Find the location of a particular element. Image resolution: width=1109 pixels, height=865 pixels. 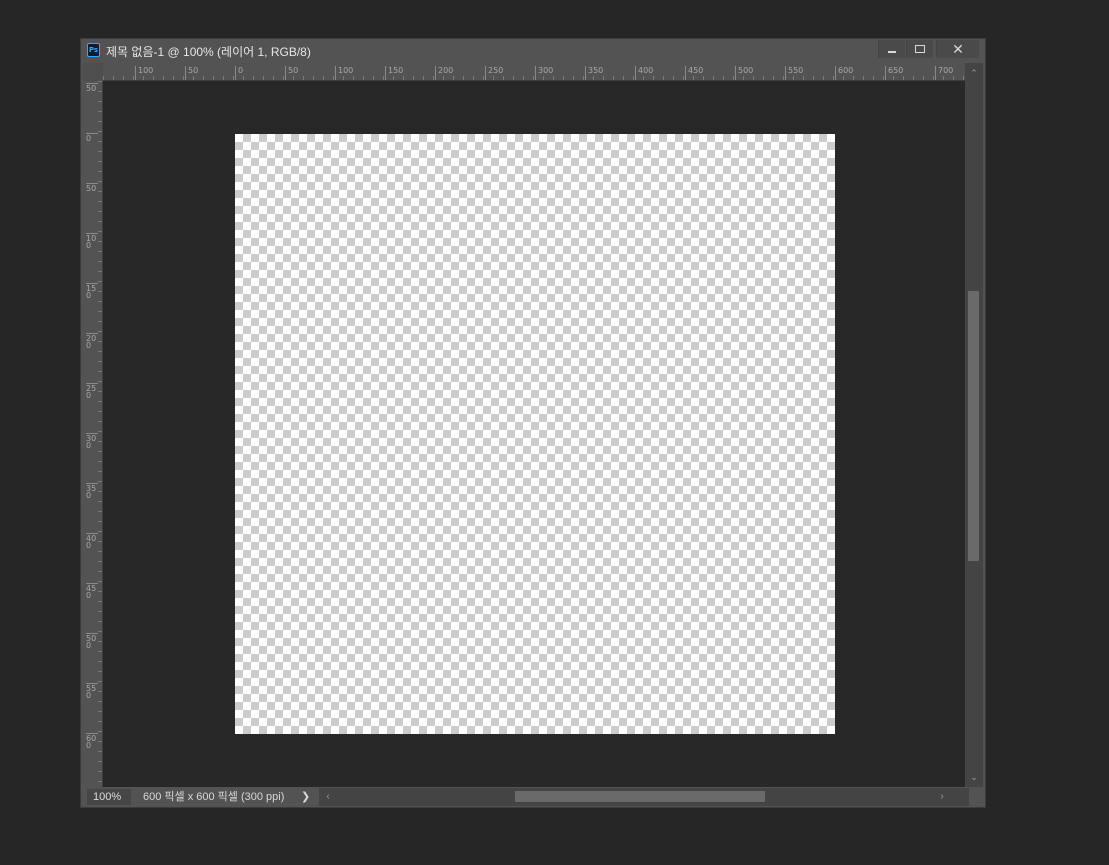

ruler-v-label: 600 is located at coordinates (92, 741).